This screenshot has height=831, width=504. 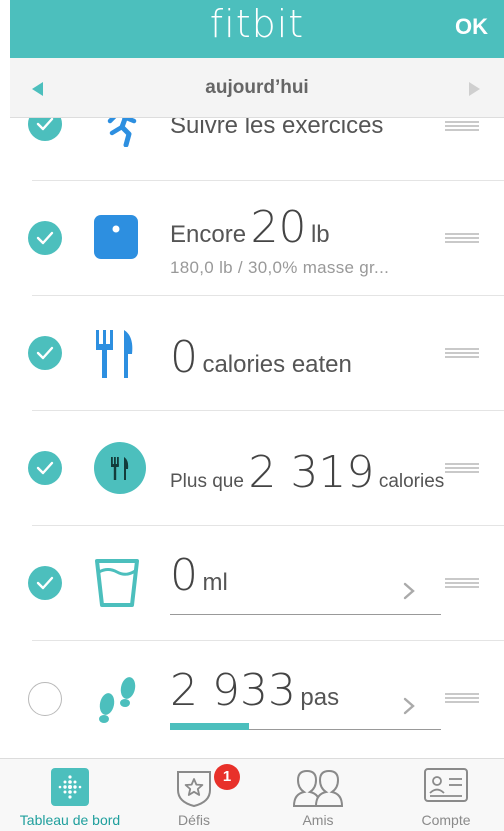 I want to click on steps-text: 2 933 pas, so click(x=254, y=690).